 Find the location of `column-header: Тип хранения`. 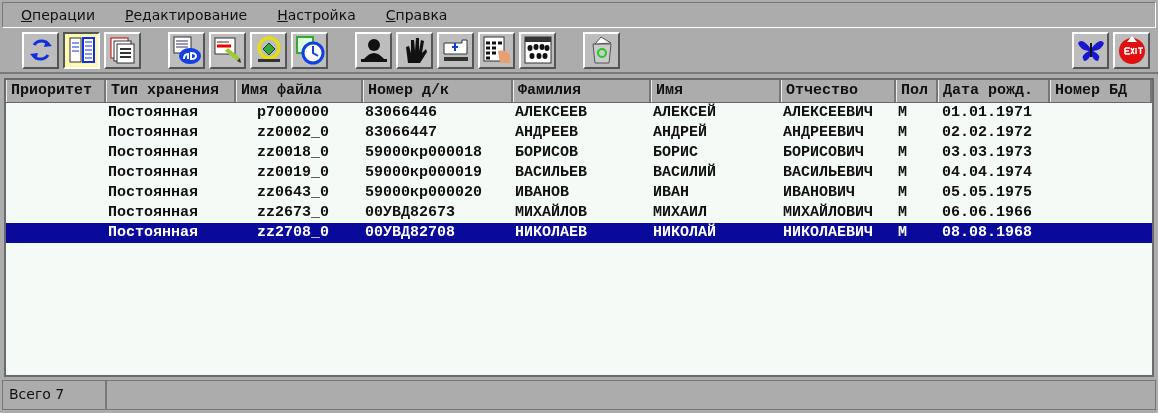

column-header: Тип хранения is located at coordinates (171, 91).